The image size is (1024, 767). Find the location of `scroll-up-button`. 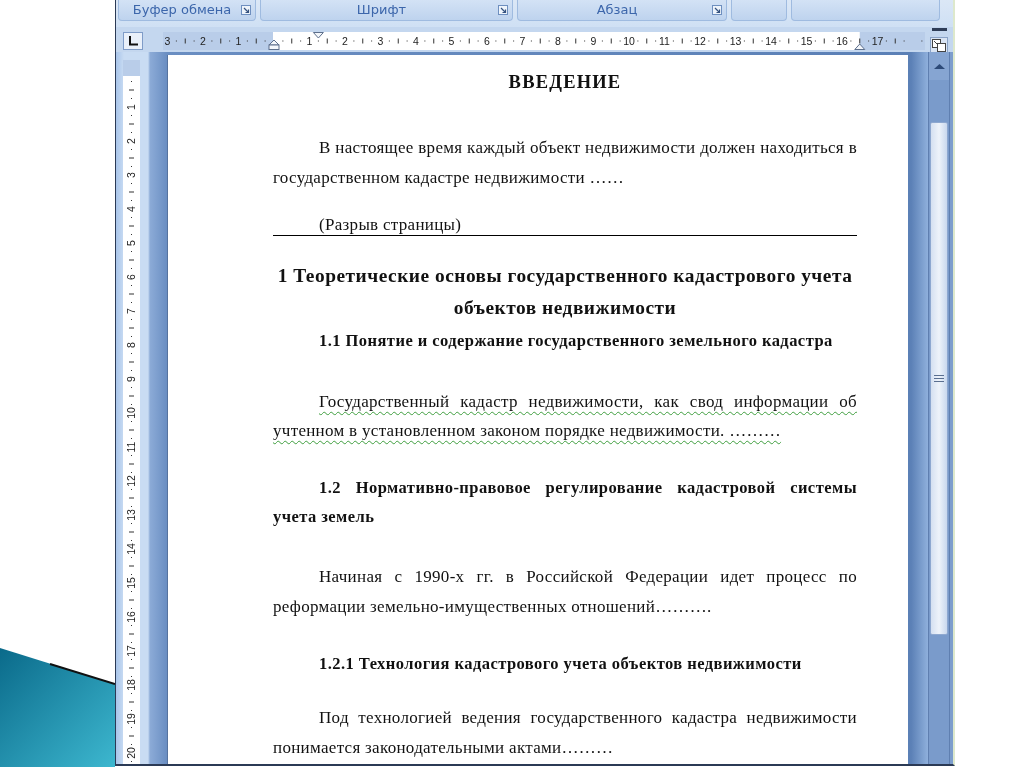

scroll-up-button is located at coordinates (939, 66).